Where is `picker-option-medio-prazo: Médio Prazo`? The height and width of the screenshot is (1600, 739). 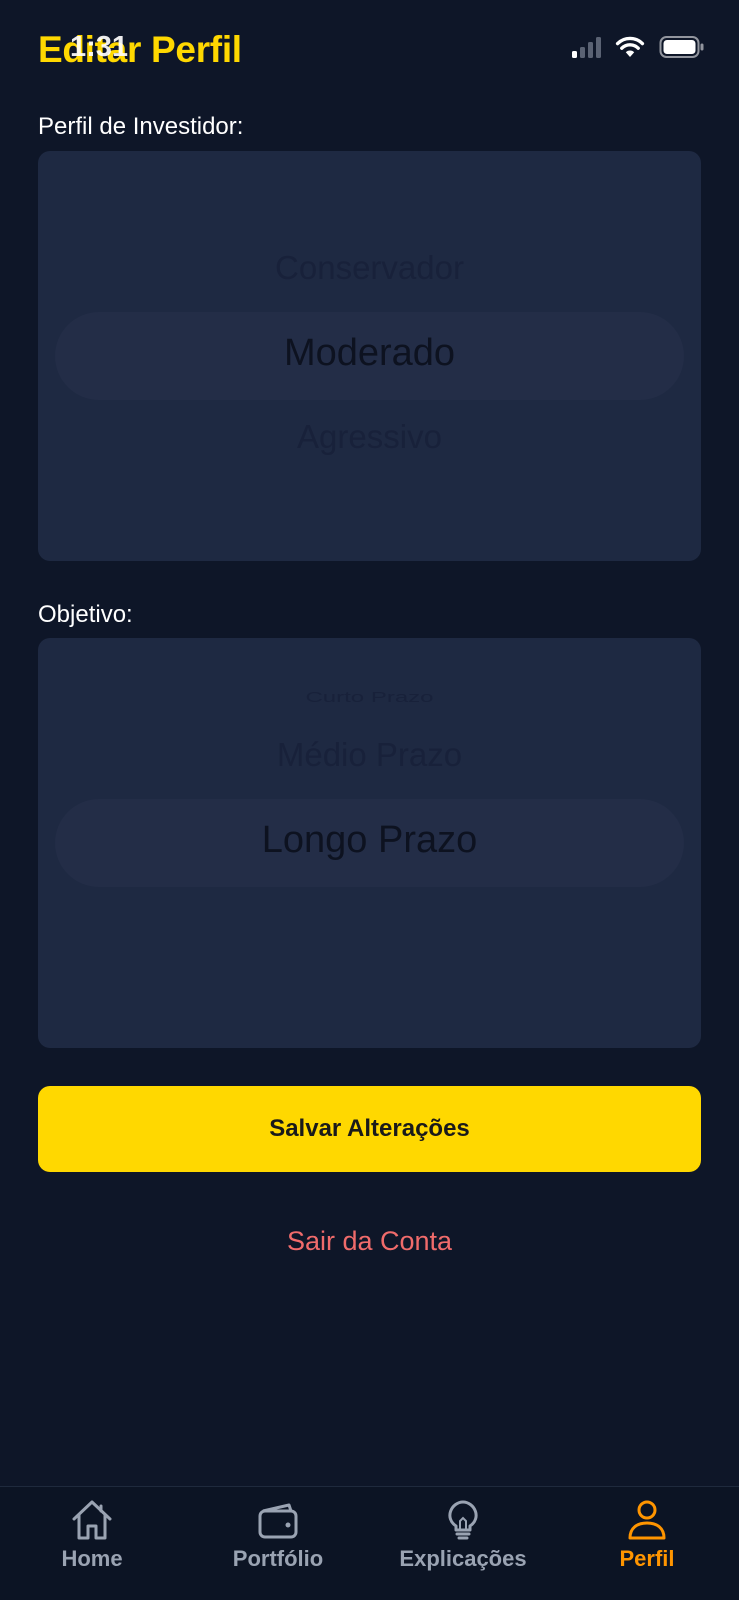
picker-option-medio-prazo: Médio Prazo is located at coordinates (369, 755).